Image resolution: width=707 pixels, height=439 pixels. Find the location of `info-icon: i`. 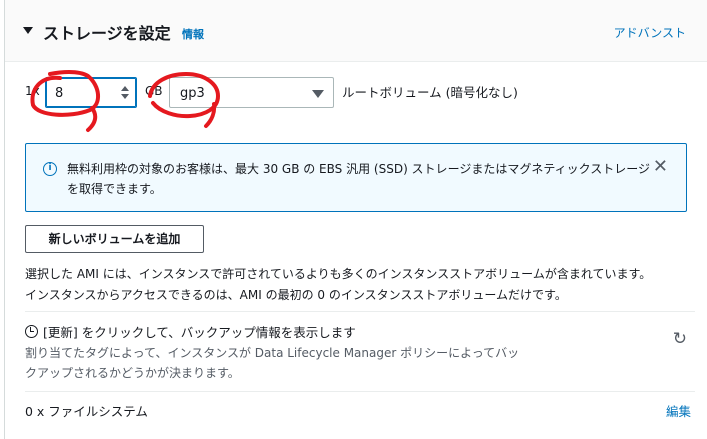

info-icon: i is located at coordinates (50, 169).